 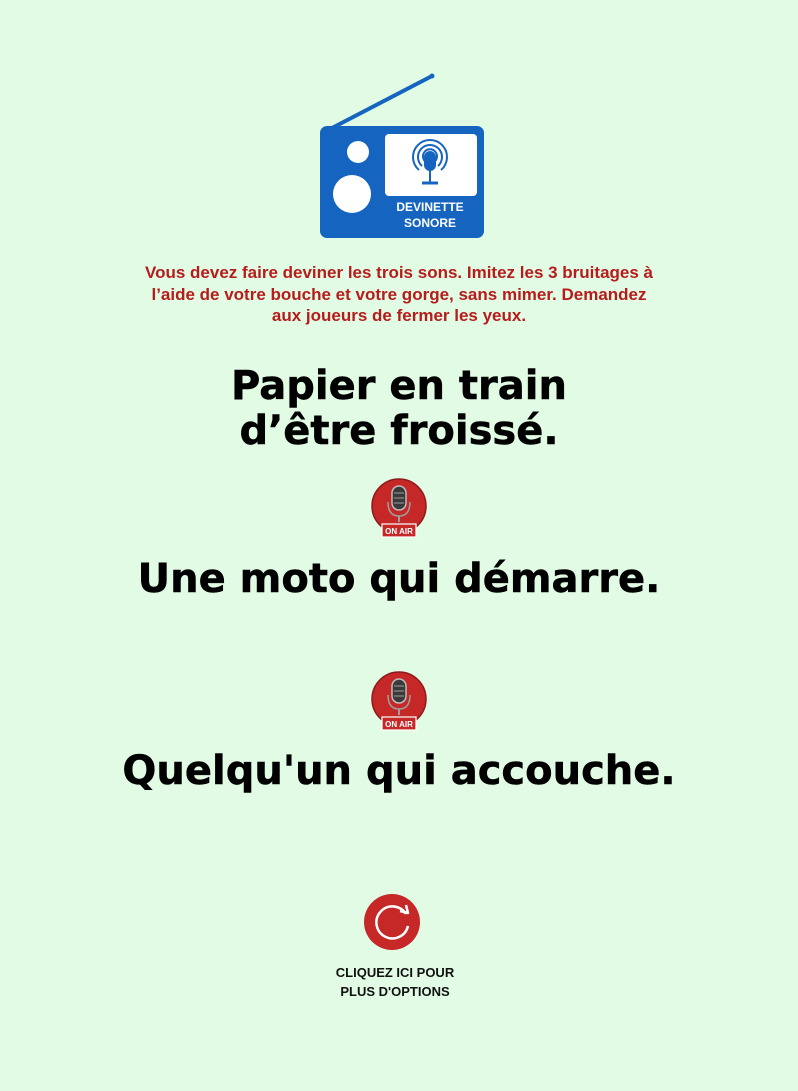 I want to click on sound-1: Papier en train d’être froissé., so click(x=399, y=408).